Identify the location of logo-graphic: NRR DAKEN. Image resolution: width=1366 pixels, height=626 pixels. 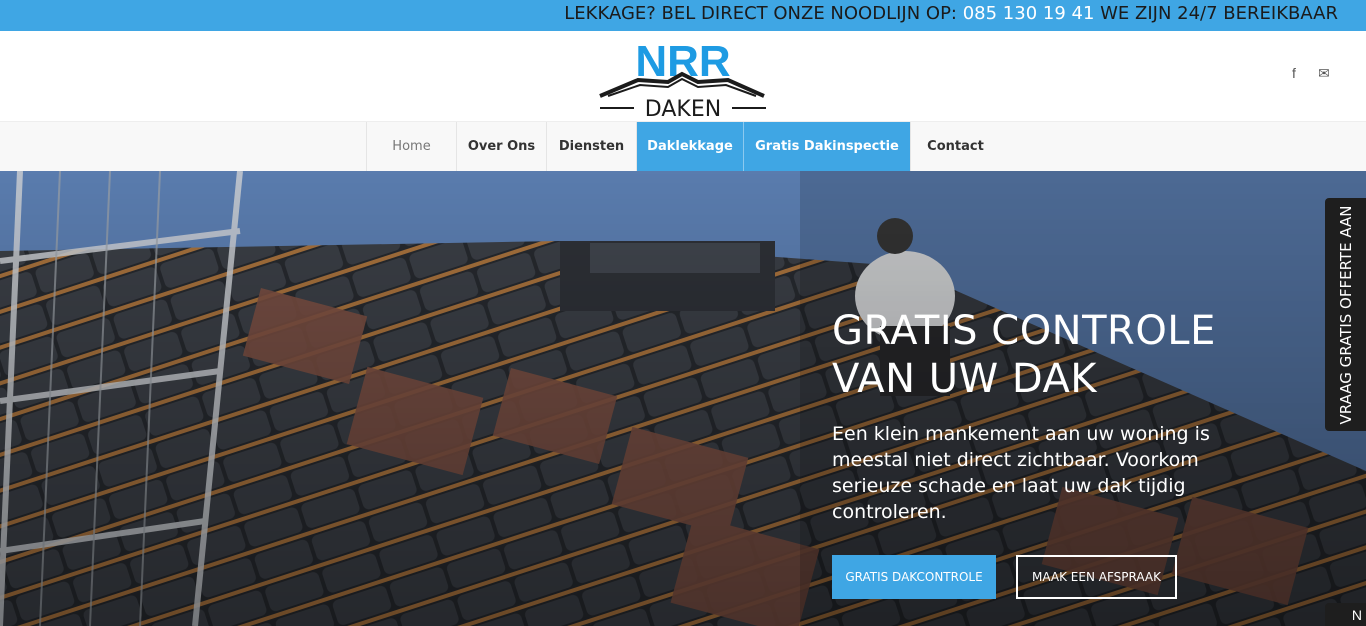
(682, 79).